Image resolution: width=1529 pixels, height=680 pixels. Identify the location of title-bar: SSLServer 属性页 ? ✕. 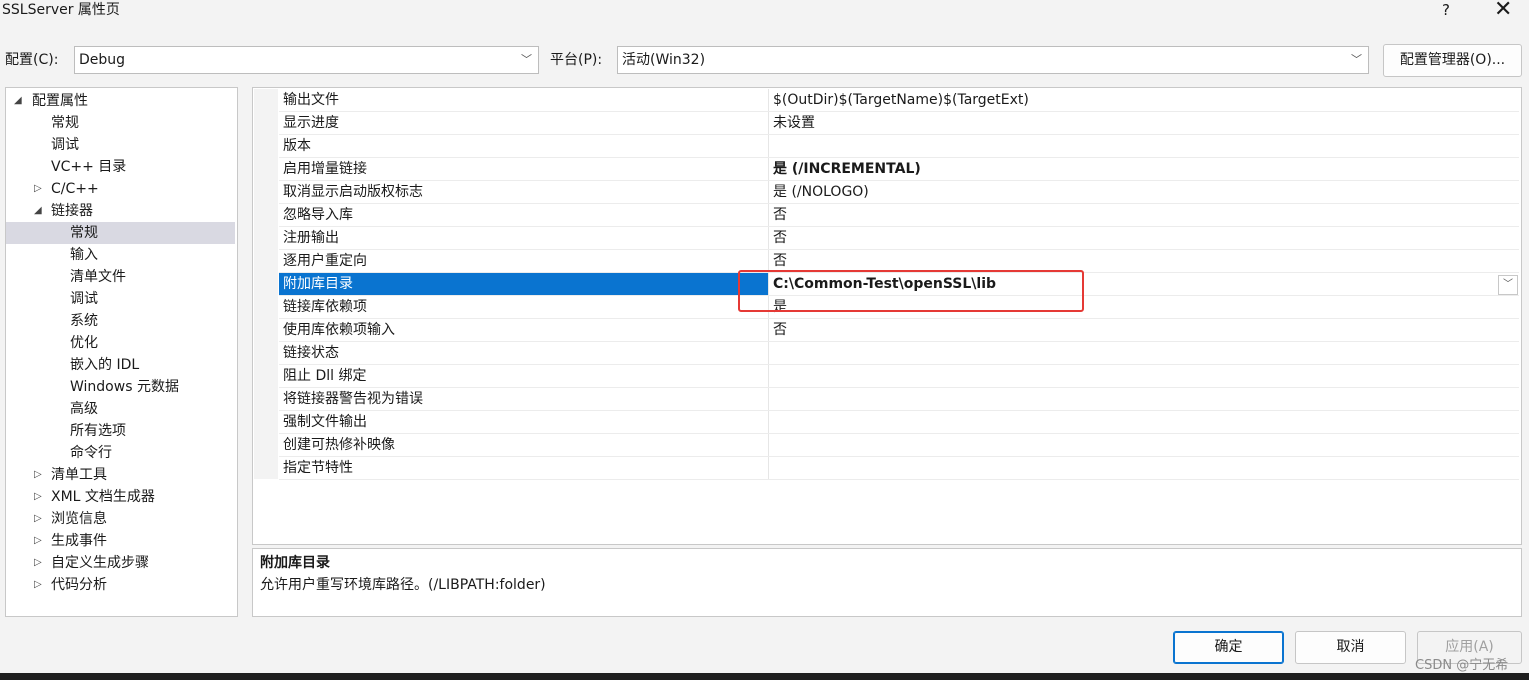
(764, 13).